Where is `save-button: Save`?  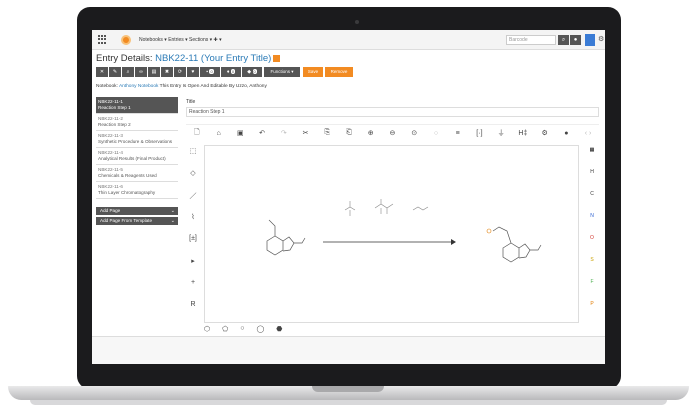
save-button: Save is located at coordinates (313, 72).